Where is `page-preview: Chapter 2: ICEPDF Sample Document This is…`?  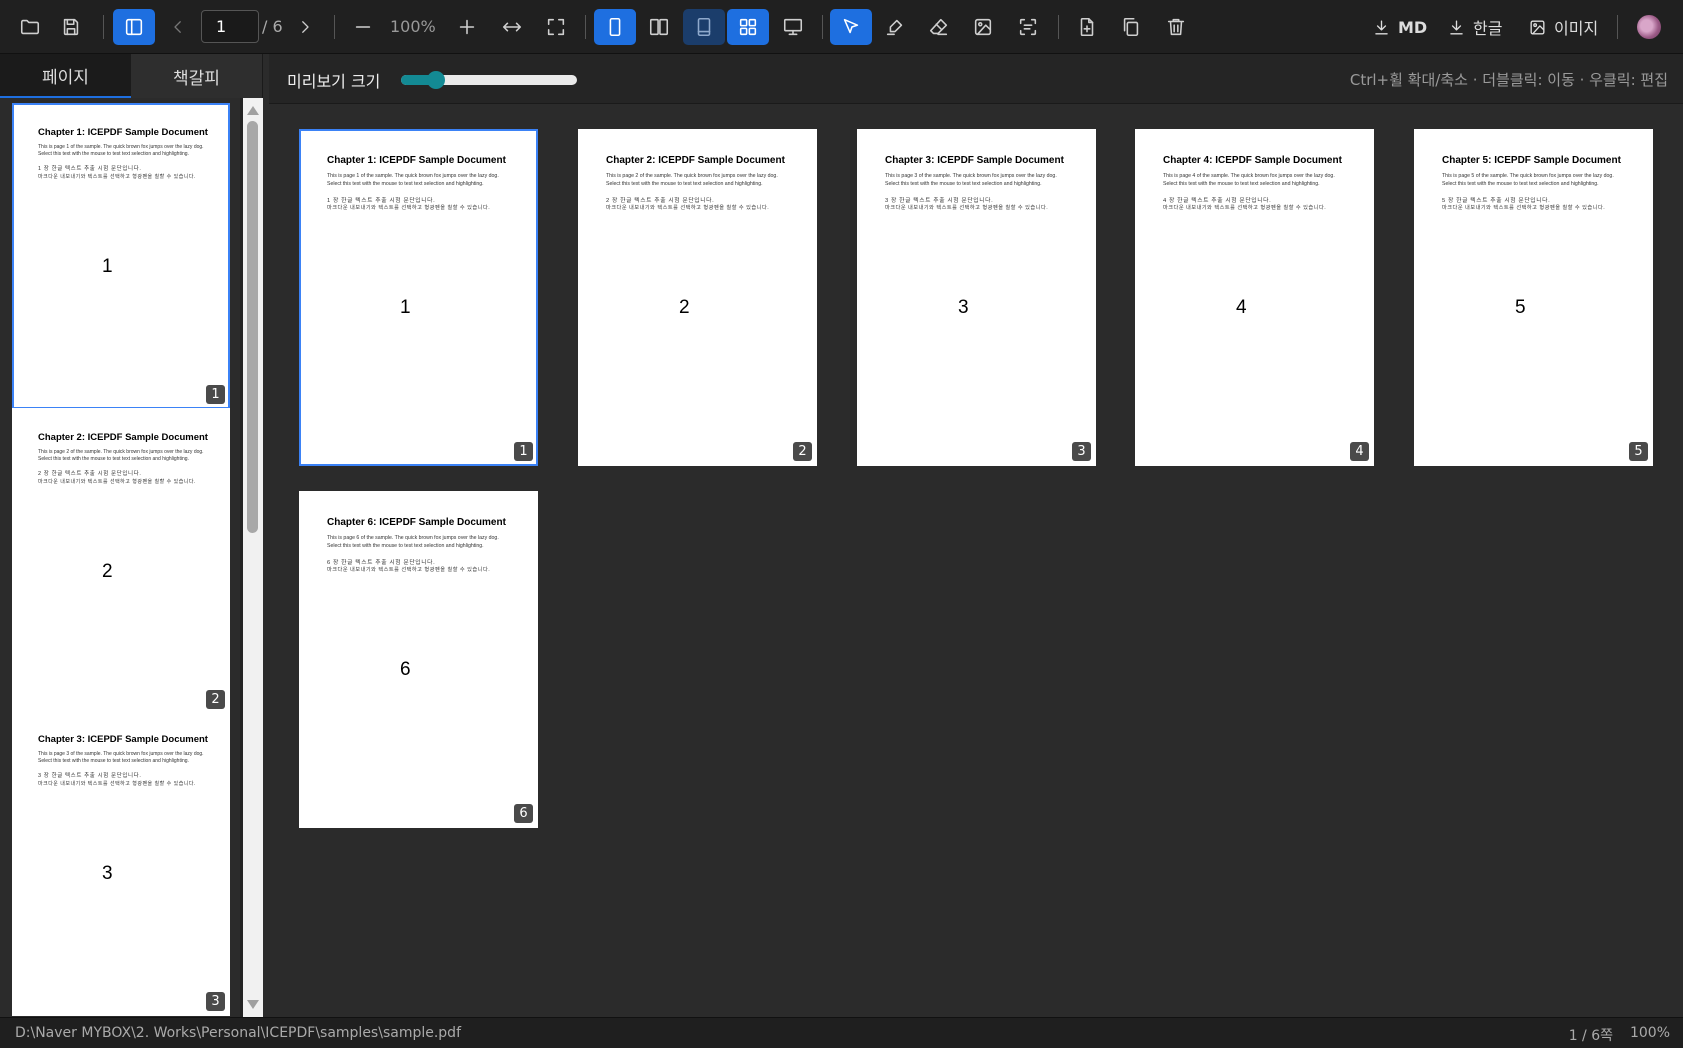 page-preview: Chapter 2: ICEPDF Sample Document This is… is located at coordinates (697, 297).